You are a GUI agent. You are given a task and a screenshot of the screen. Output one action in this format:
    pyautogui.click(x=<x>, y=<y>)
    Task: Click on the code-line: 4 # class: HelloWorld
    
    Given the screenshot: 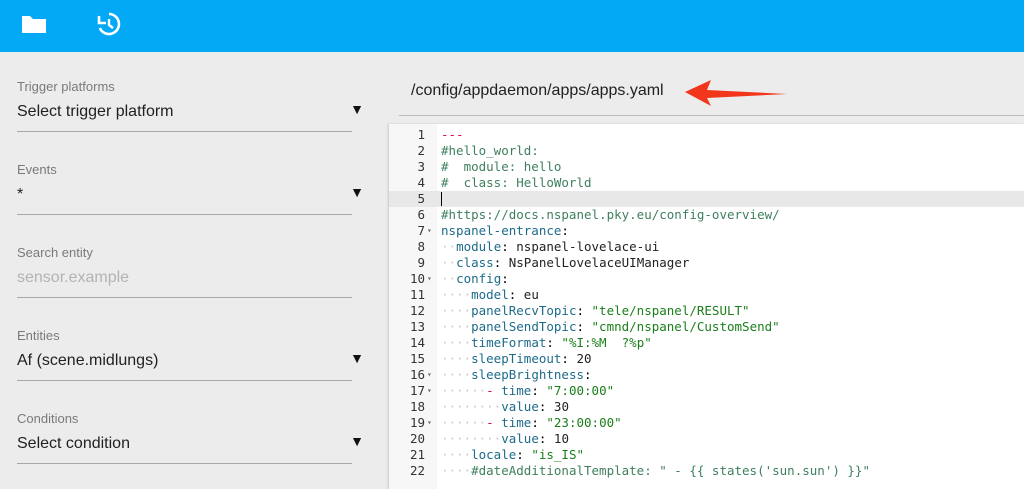 What is the action you would take?
    pyautogui.click(x=706, y=183)
    